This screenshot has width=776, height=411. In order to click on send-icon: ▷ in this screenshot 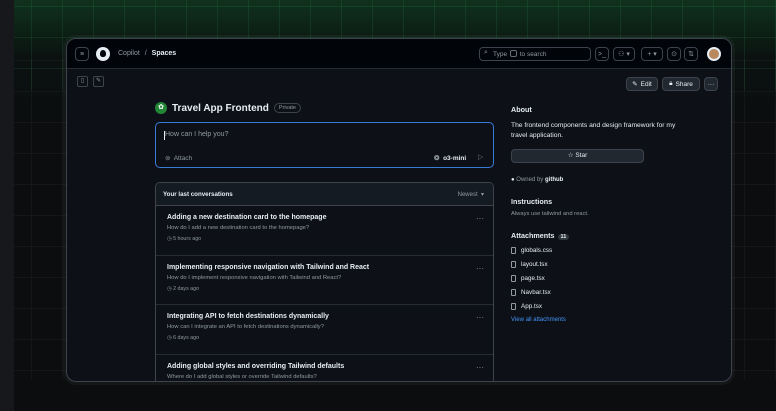, I will do `click(480, 157)`.